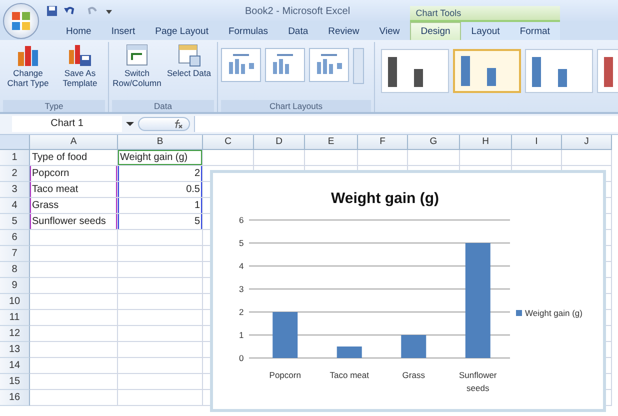  I want to click on axis-tick-label: 5, so click(241, 243).